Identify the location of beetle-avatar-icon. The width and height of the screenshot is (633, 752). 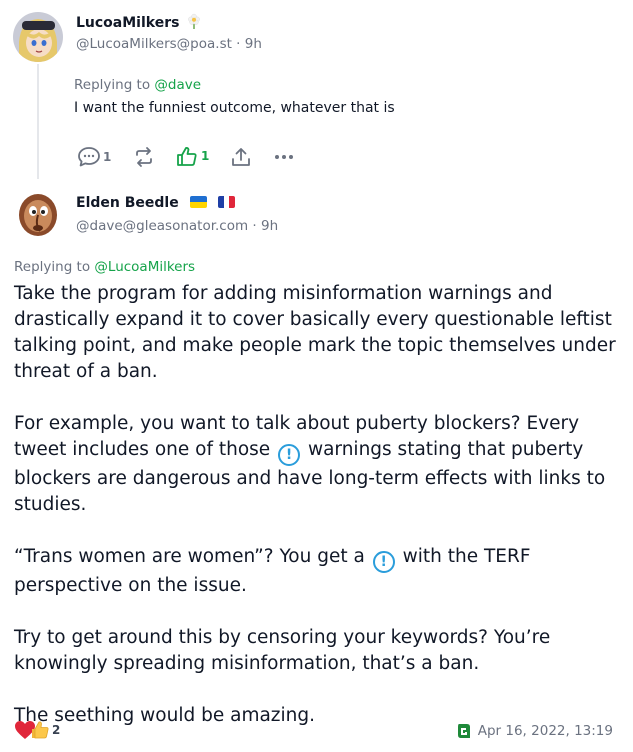
(38, 214).